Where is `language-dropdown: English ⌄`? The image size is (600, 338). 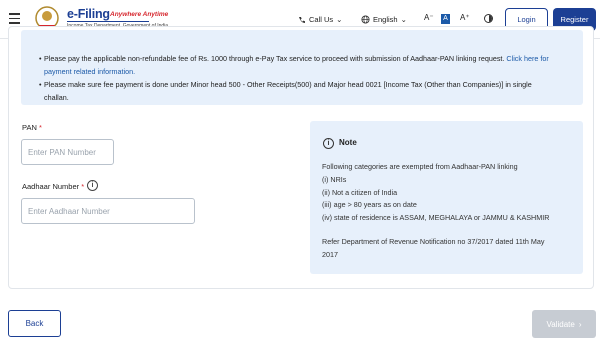 language-dropdown: English ⌄ is located at coordinates (384, 19).